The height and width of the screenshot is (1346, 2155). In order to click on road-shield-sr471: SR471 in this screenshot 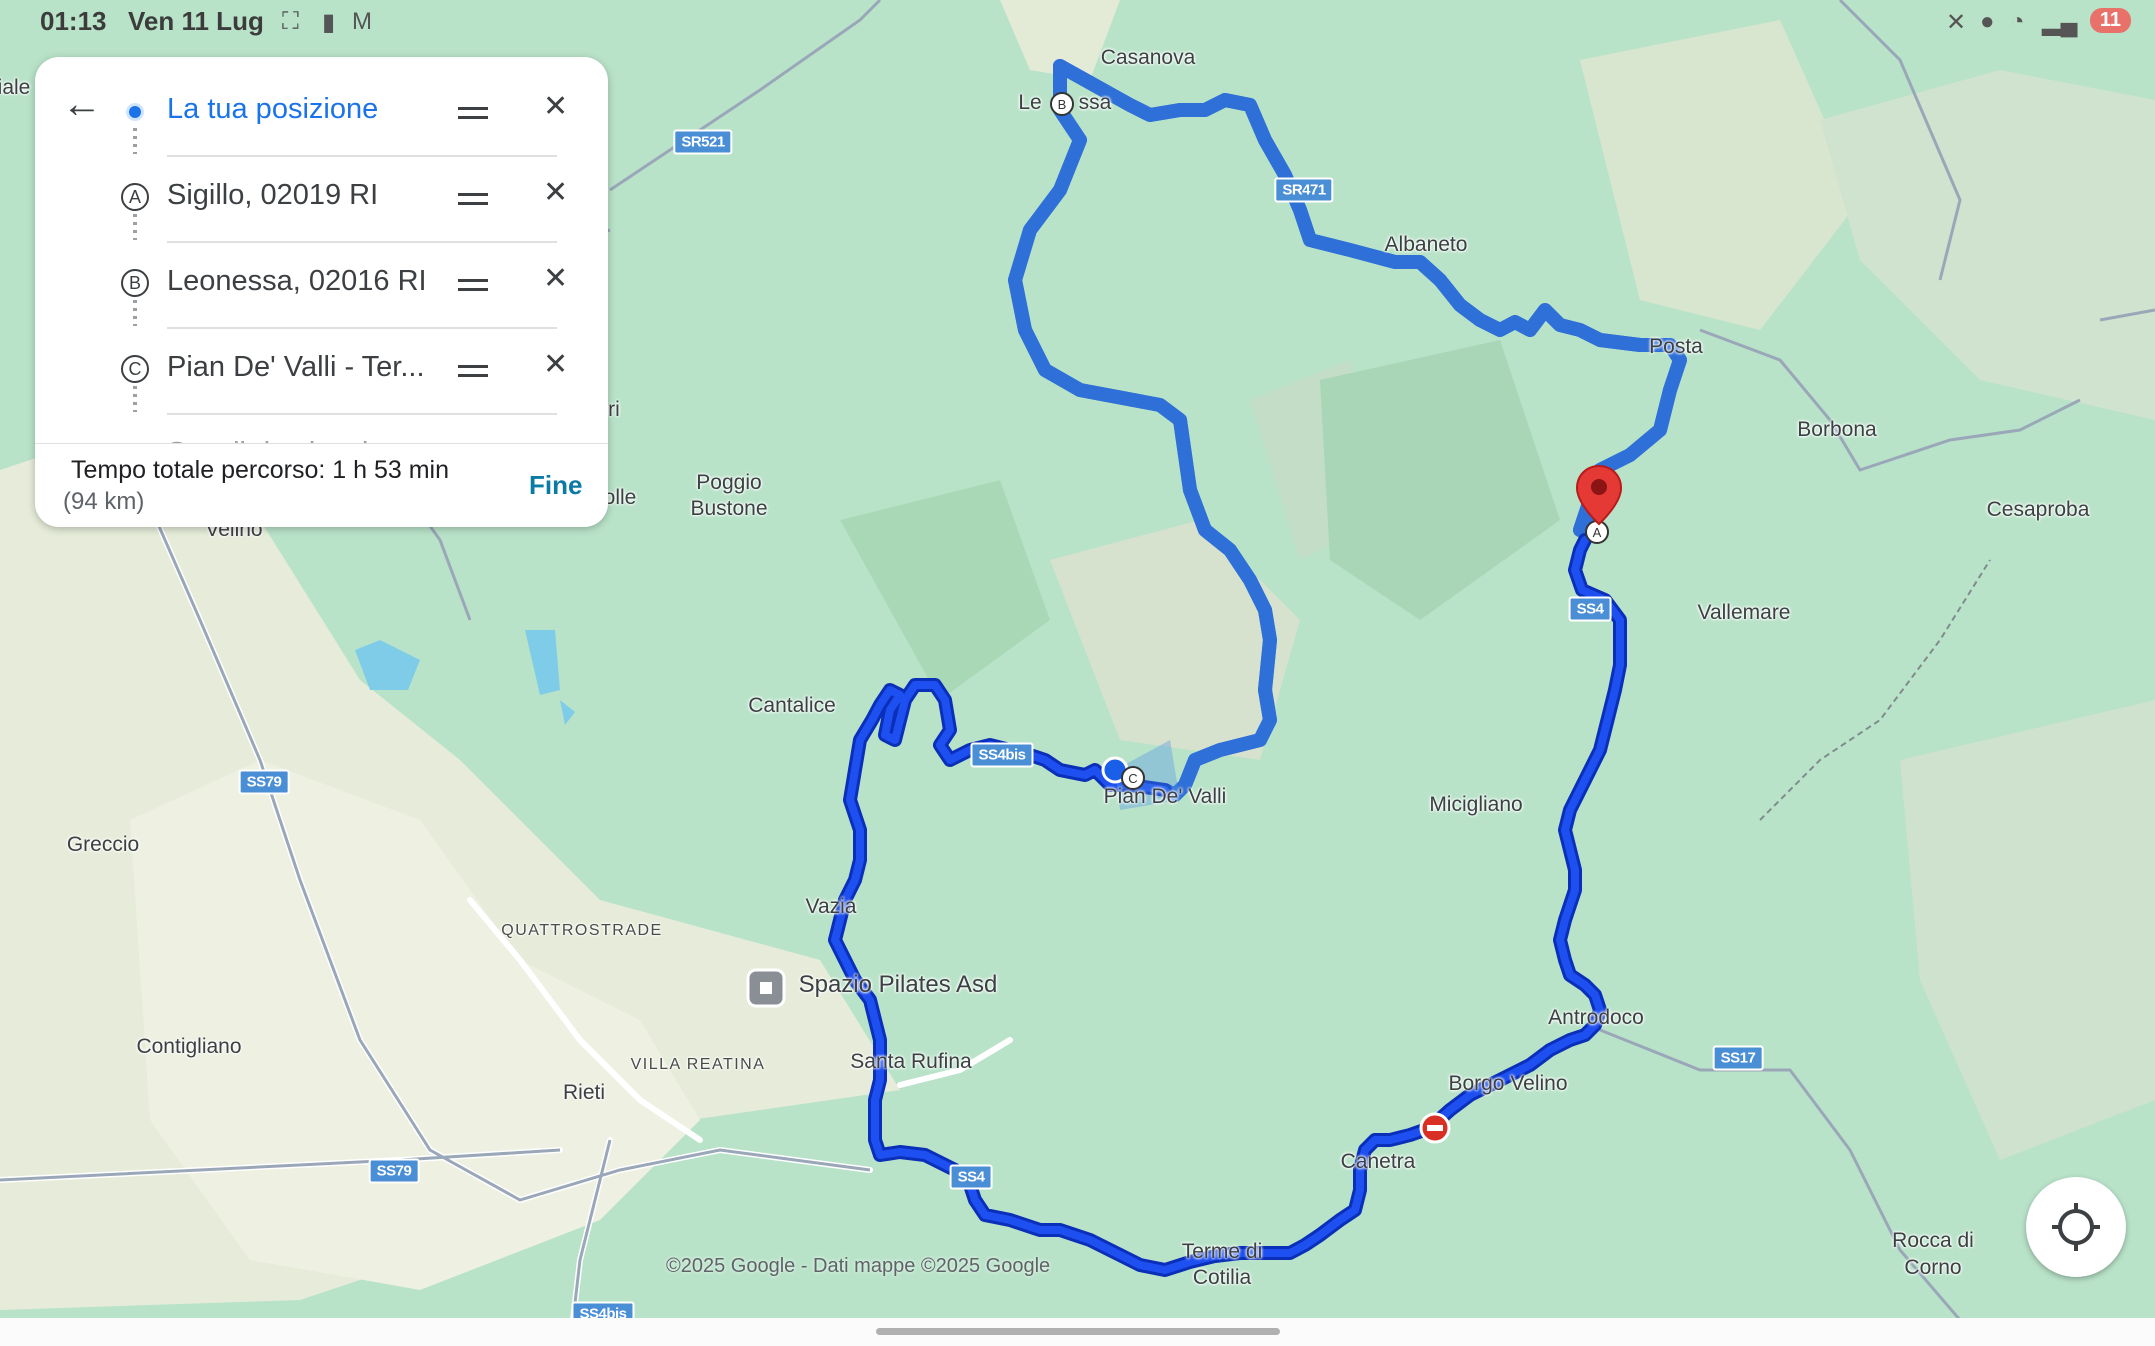, I will do `click(1304, 190)`.